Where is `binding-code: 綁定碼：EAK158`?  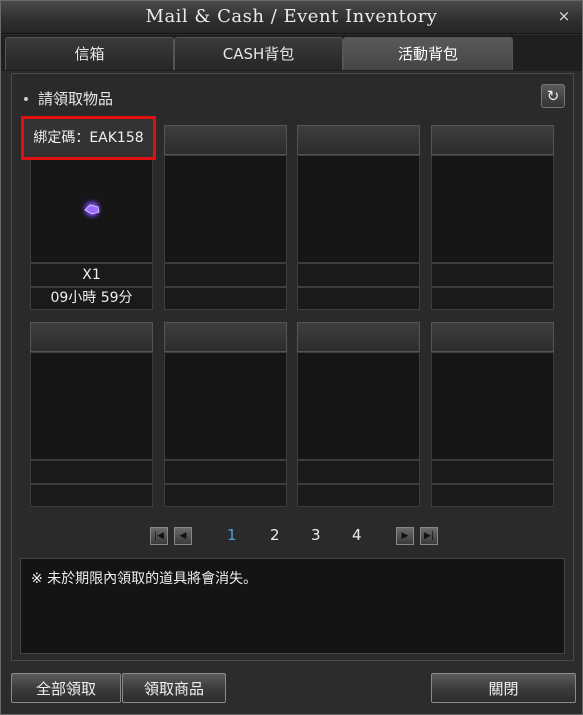 binding-code: 綁定碼：EAK158 is located at coordinates (88, 138).